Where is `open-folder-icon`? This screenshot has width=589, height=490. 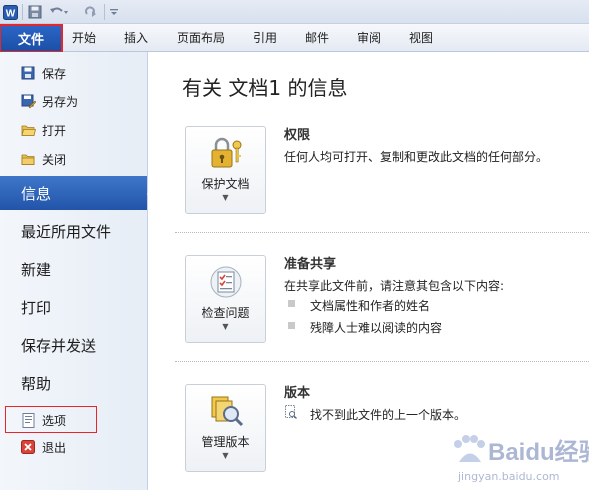 open-folder-icon is located at coordinates (28, 130).